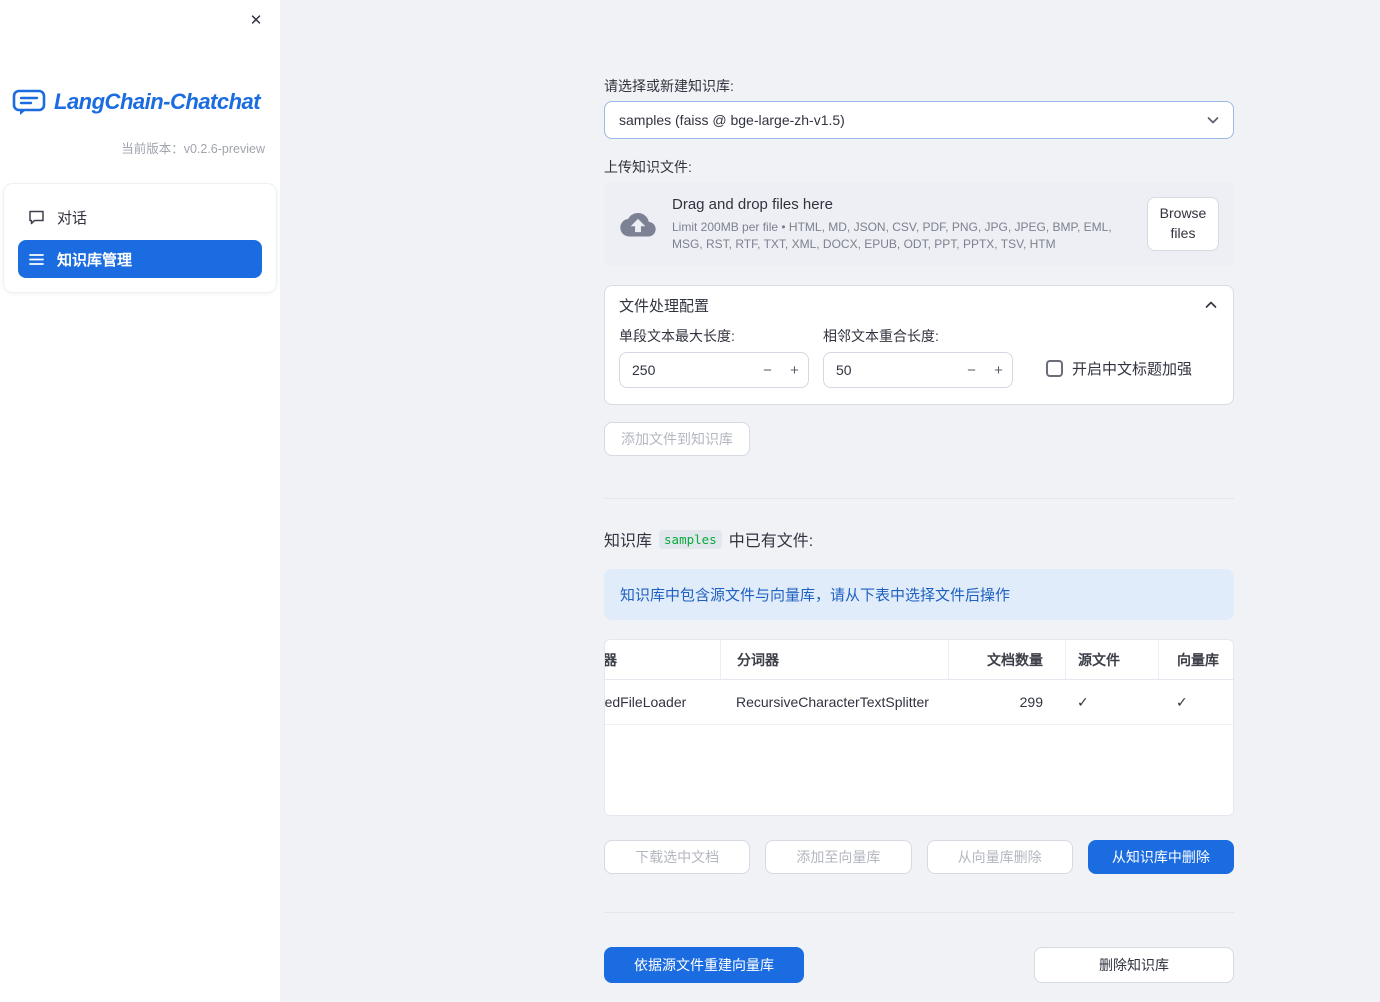 The width and height of the screenshot is (1380, 1002). What do you see at coordinates (140, 259) in the screenshot?
I see `sidebar-item-kb-management: 知识库管理` at bounding box center [140, 259].